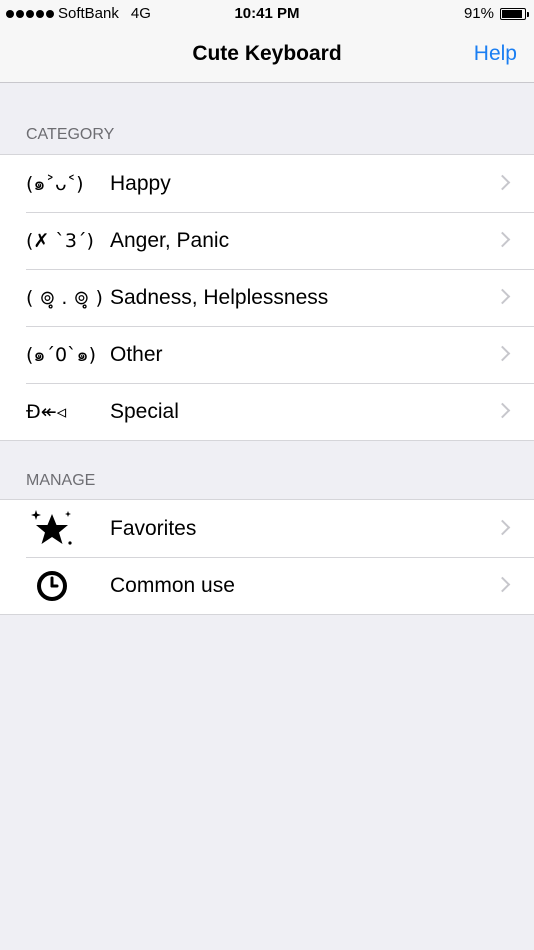 The width and height of the screenshot is (534, 950). Describe the element at coordinates (64, 297) in the screenshot. I see `sadness-emoticon-icon: ( ⊚̥̥̥ . ⊚̥̥̥ )` at that location.